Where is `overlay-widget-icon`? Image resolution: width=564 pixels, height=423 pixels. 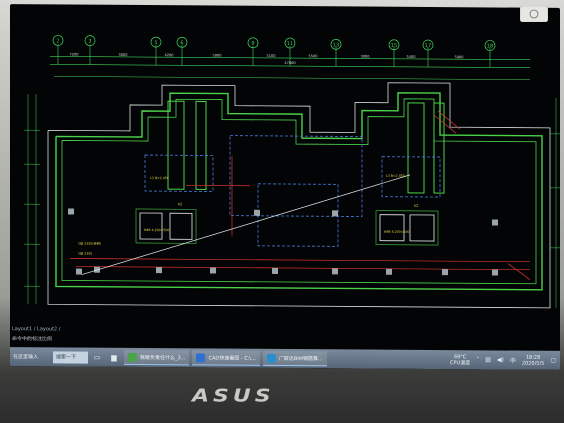
overlay-widget-icon is located at coordinates (534, 14).